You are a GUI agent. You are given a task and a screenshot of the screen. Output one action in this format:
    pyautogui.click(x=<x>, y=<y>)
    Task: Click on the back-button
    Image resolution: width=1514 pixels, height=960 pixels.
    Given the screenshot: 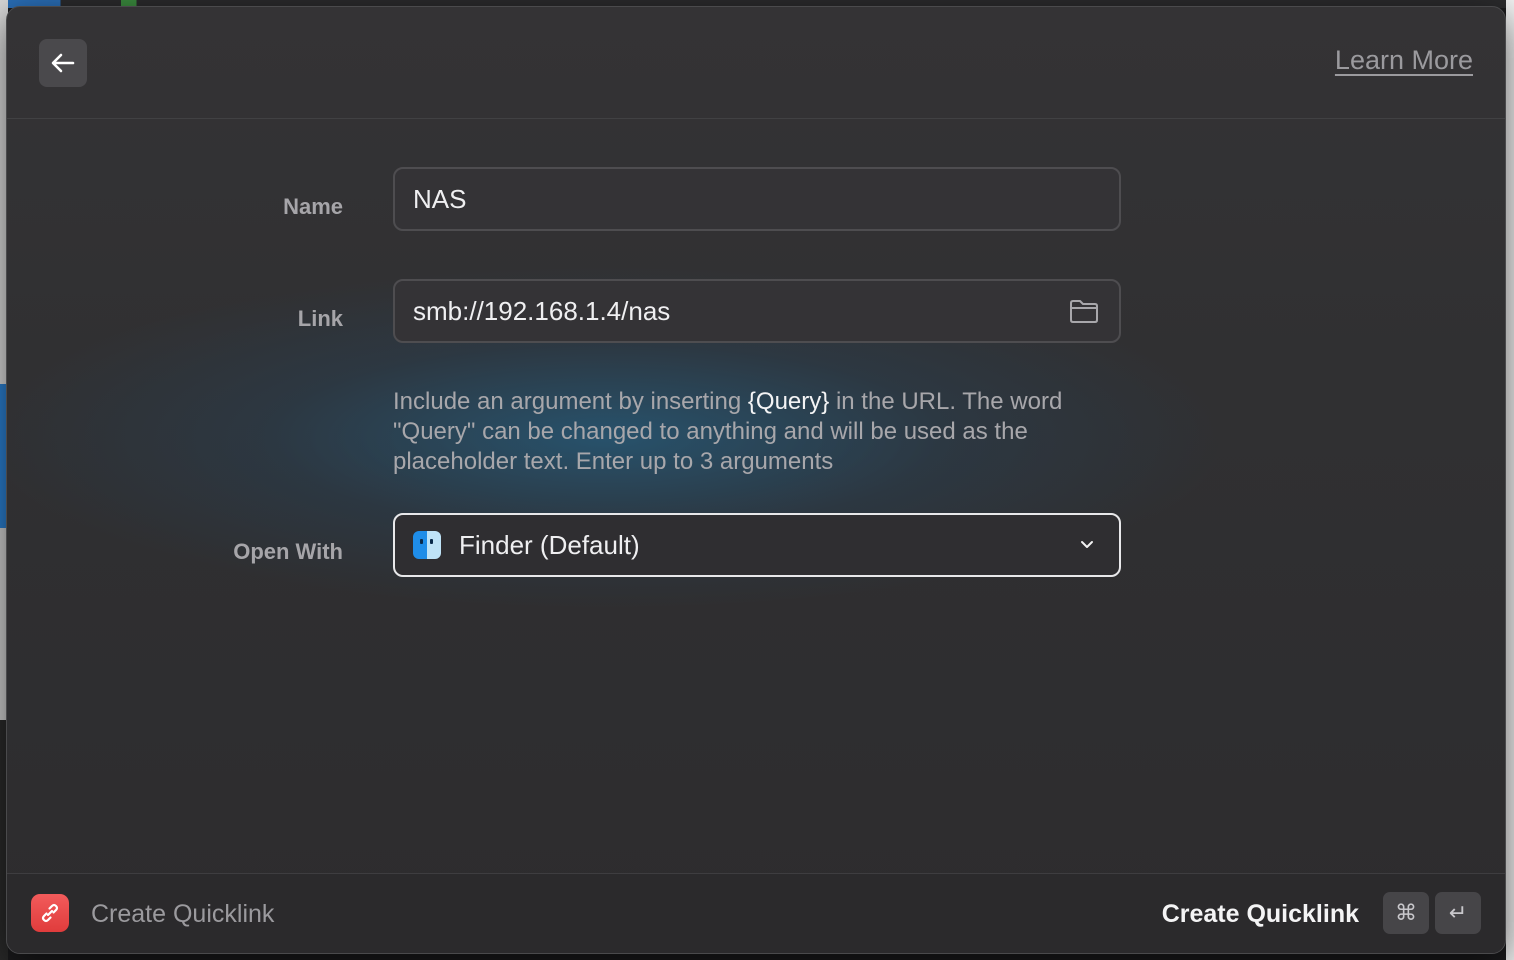 What is the action you would take?
    pyautogui.click(x=63, y=63)
    